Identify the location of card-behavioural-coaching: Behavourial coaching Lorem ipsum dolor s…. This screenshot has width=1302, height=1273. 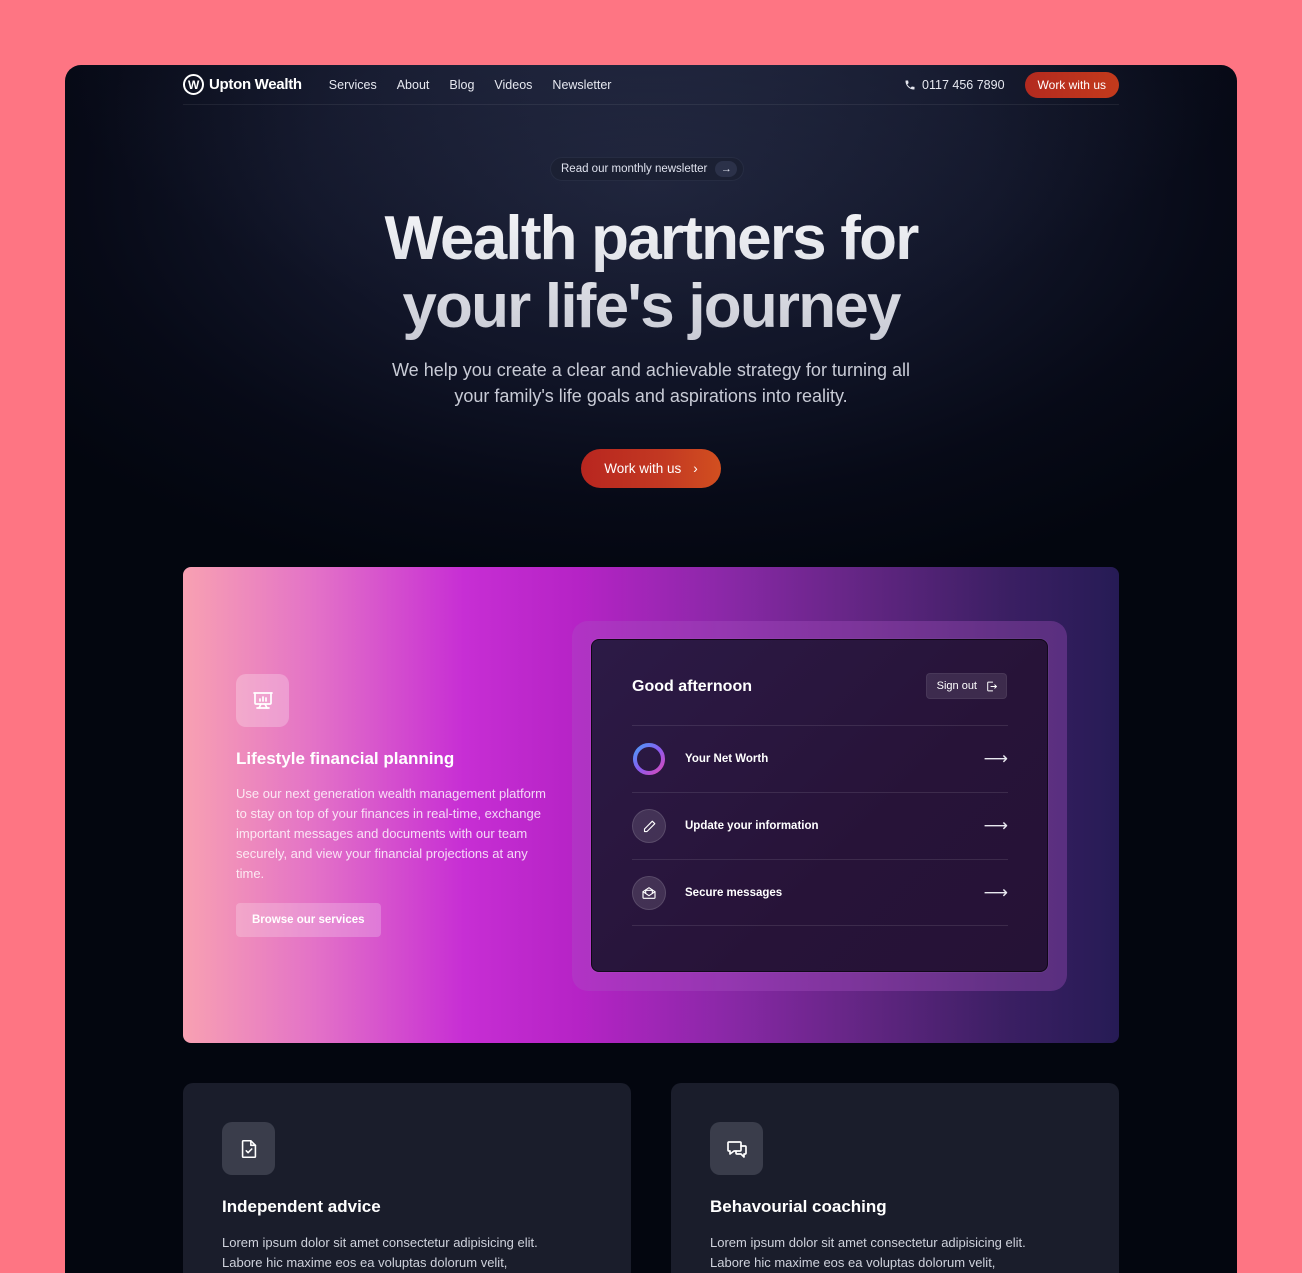
(895, 1178).